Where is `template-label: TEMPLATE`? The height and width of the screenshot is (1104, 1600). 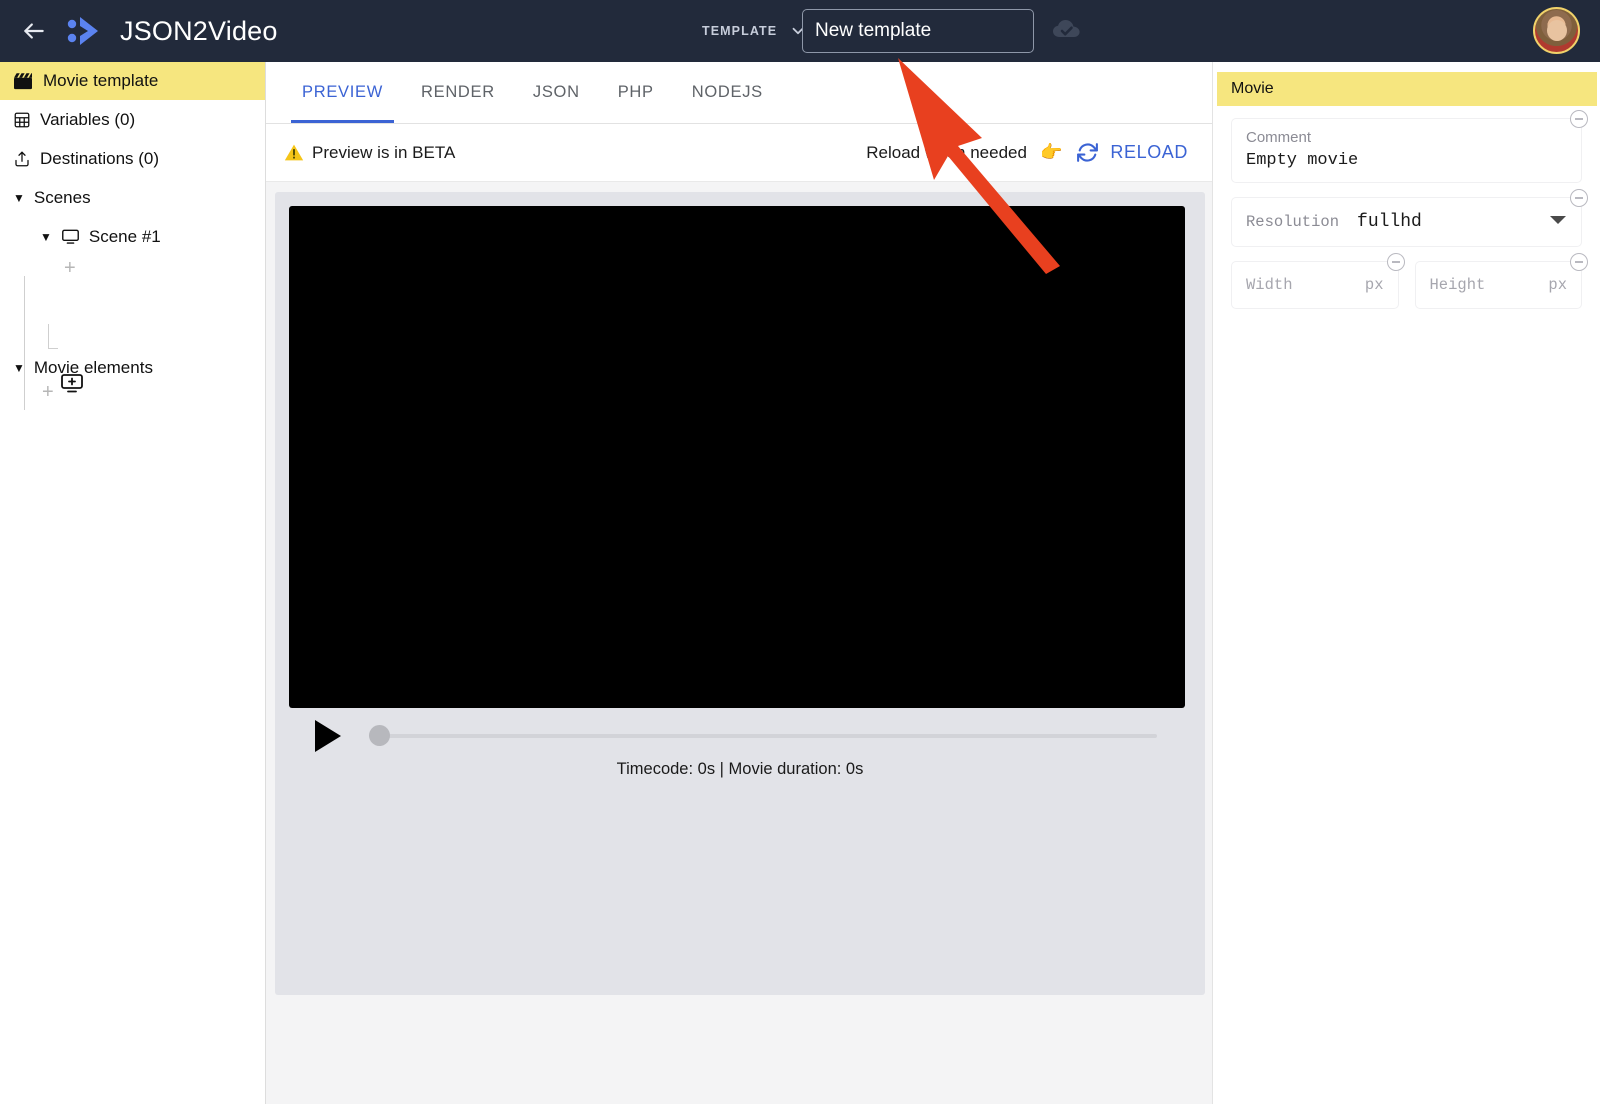
template-label: TEMPLATE is located at coordinates (740, 31).